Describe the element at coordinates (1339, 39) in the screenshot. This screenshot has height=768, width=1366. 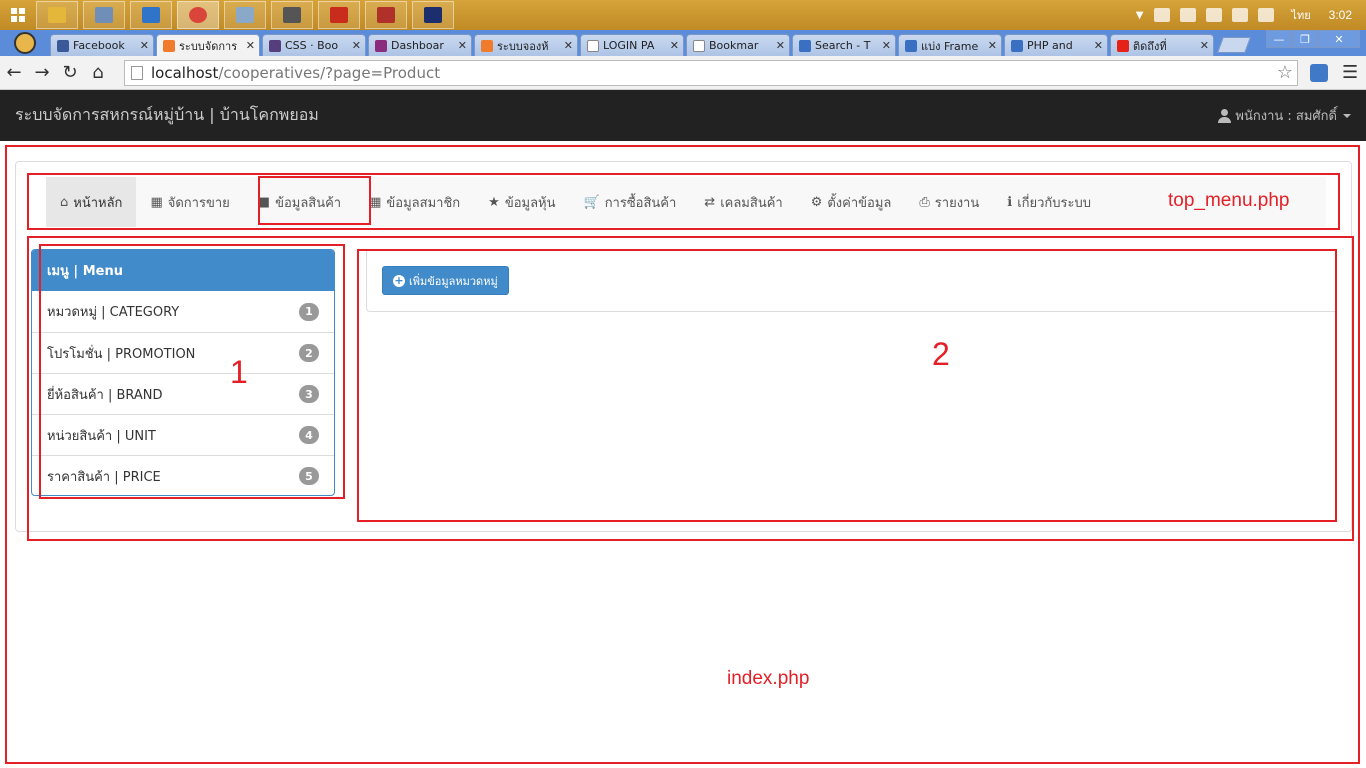
I see `close-window-icon: ✕` at that location.